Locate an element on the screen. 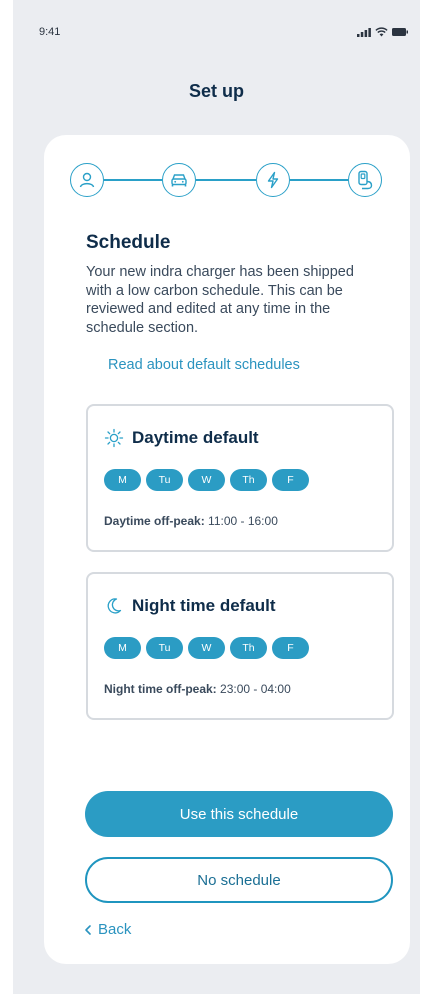  moon-icon is located at coordinates (114, 606).